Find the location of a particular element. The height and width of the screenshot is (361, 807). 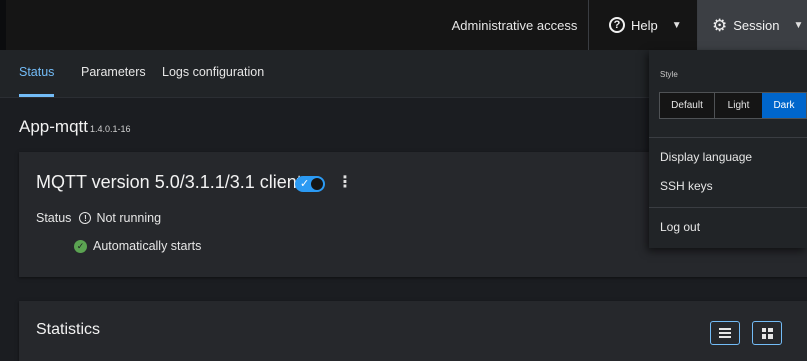

gear-icon: ⚙ is located at coordinates (720, 25).